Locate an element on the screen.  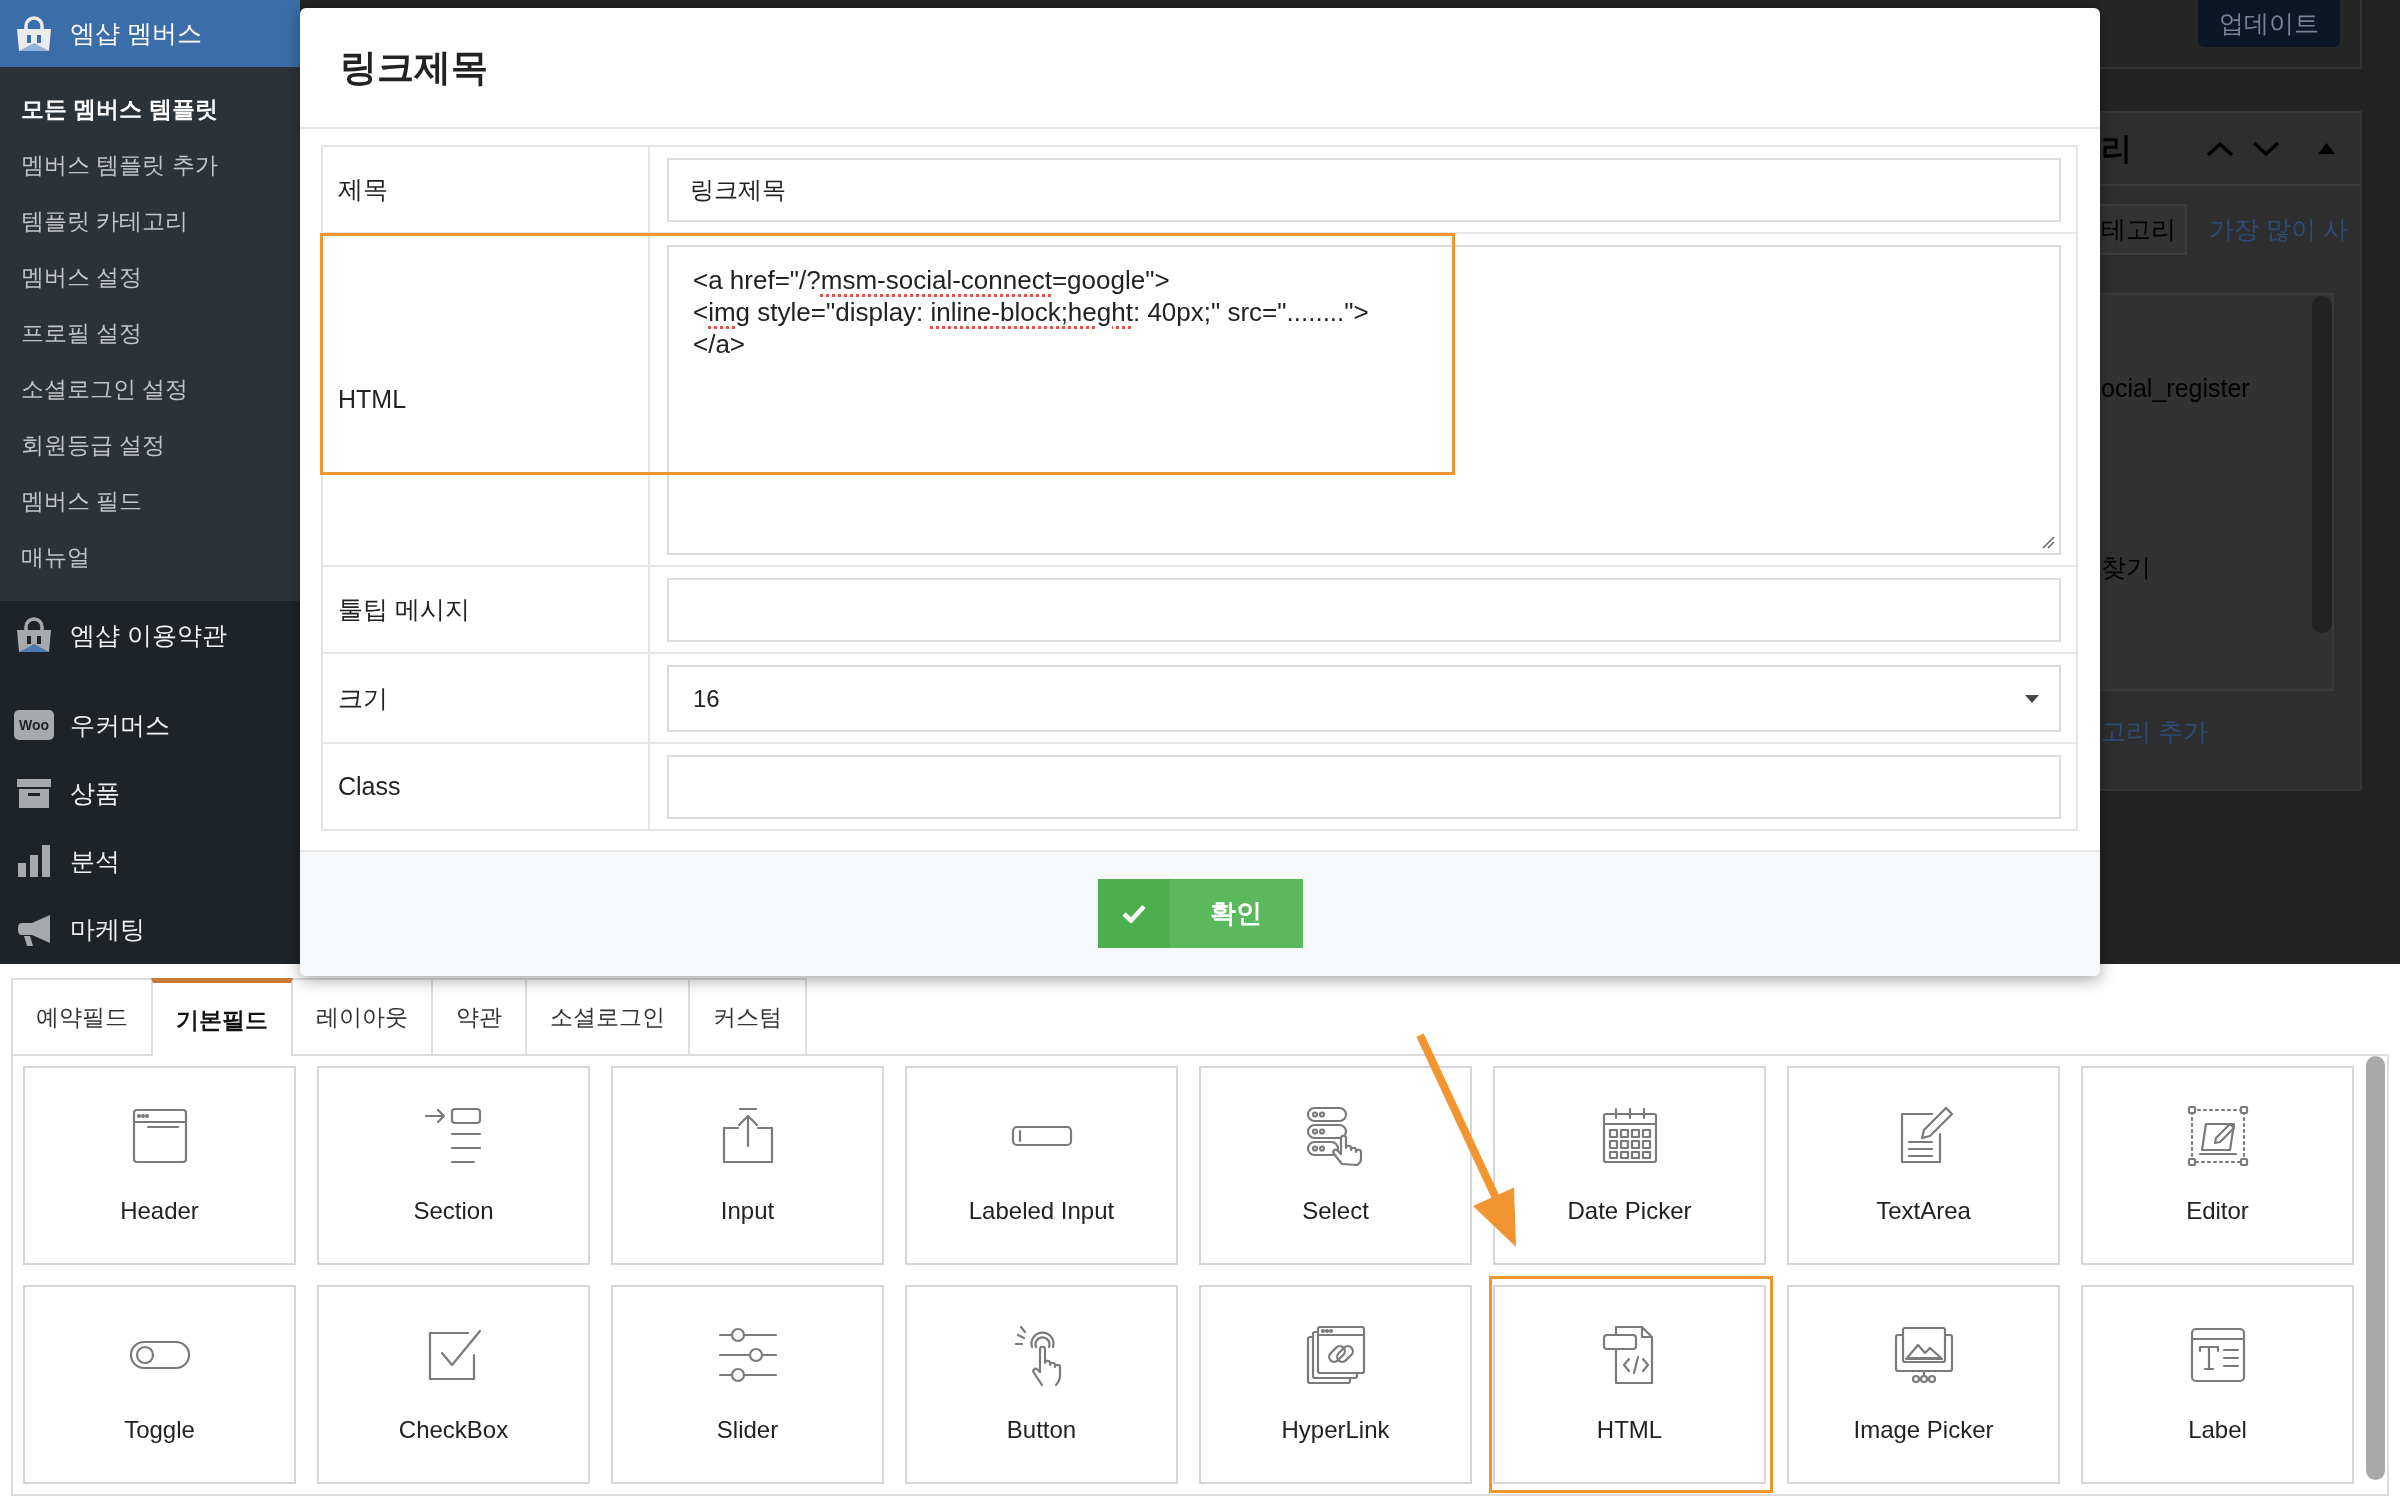
chevron-up-icon is located at coordinates (2220, 148).